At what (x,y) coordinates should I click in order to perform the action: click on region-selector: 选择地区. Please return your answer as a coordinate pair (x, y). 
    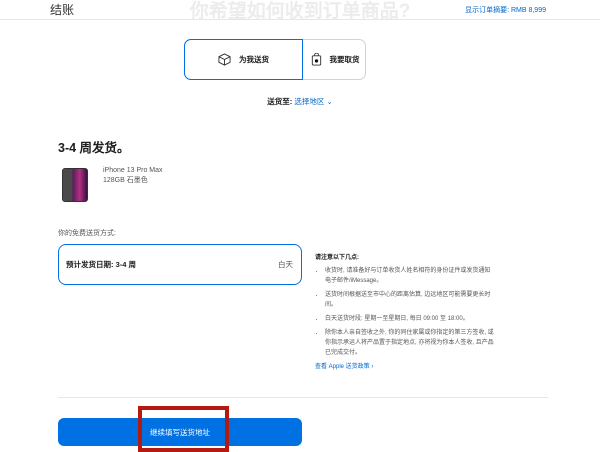
    Looking at the image, I should click on (309, 101).